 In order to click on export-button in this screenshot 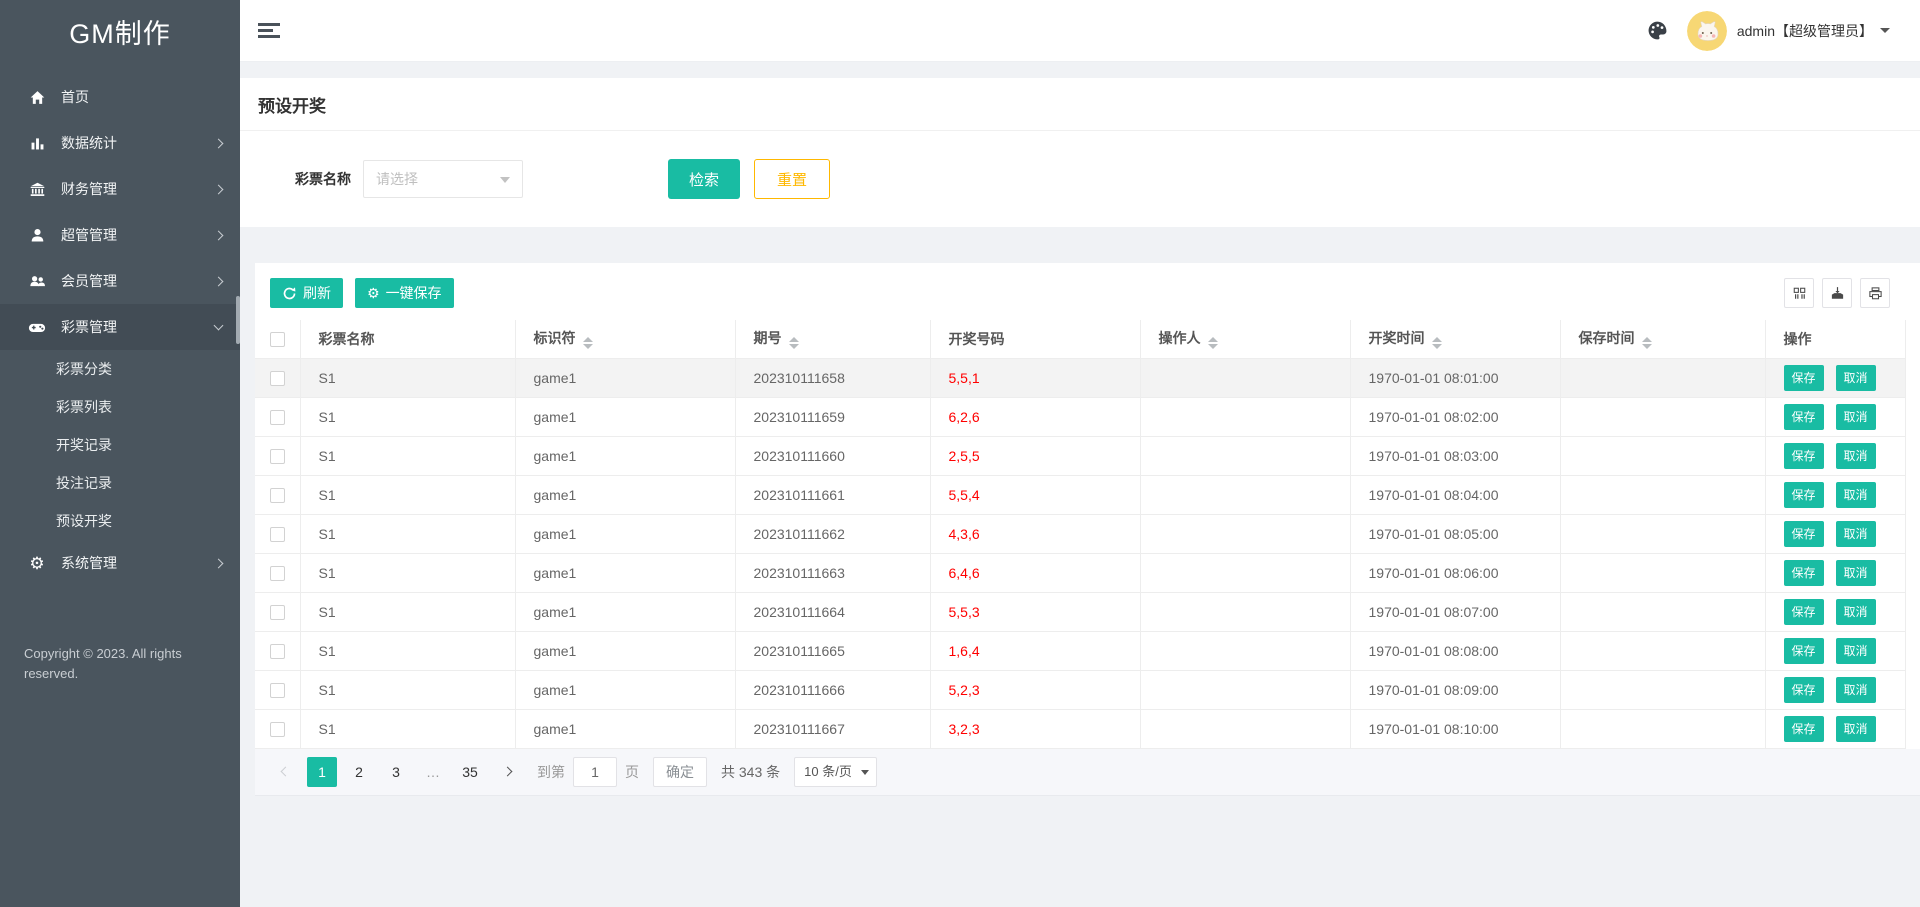, I will do `click(1837, 293)`.